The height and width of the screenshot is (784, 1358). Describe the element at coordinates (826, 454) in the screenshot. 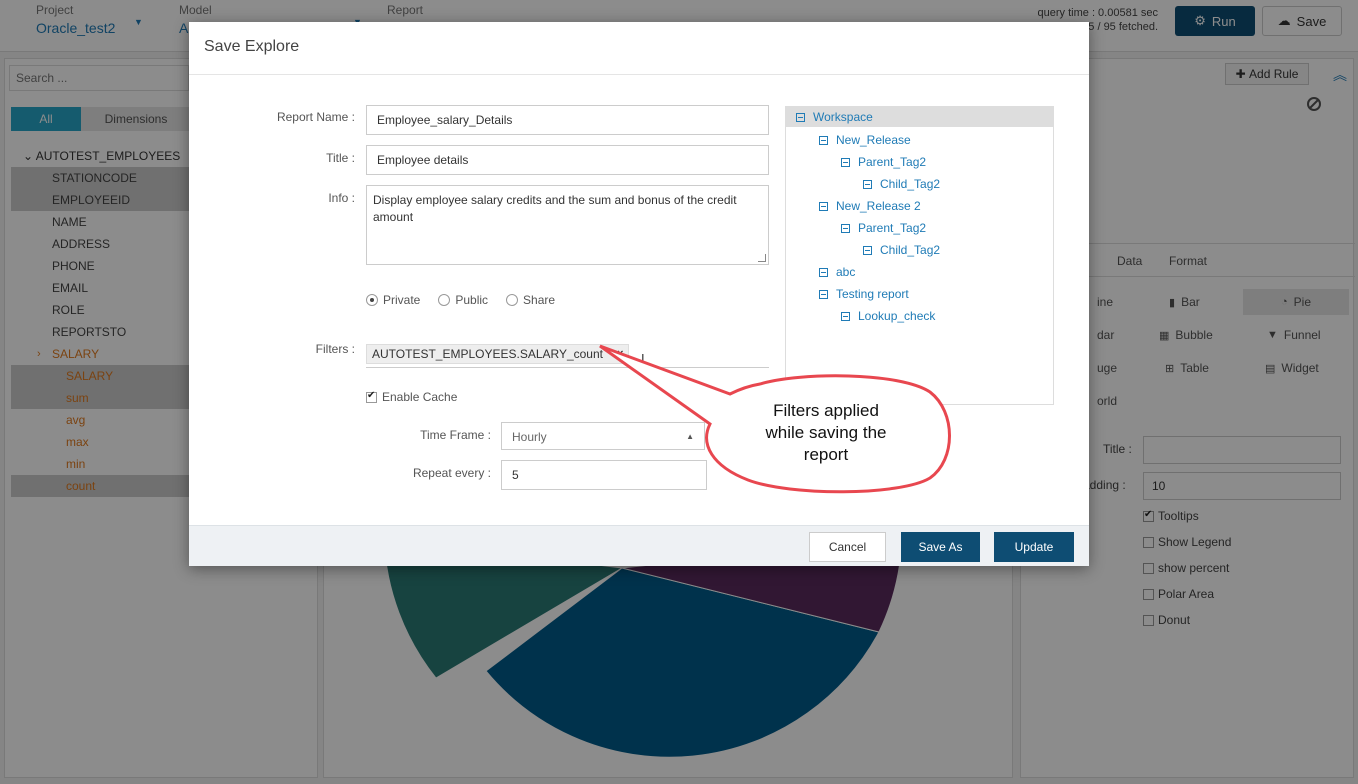

I see `callout-line-3: report` at that location.